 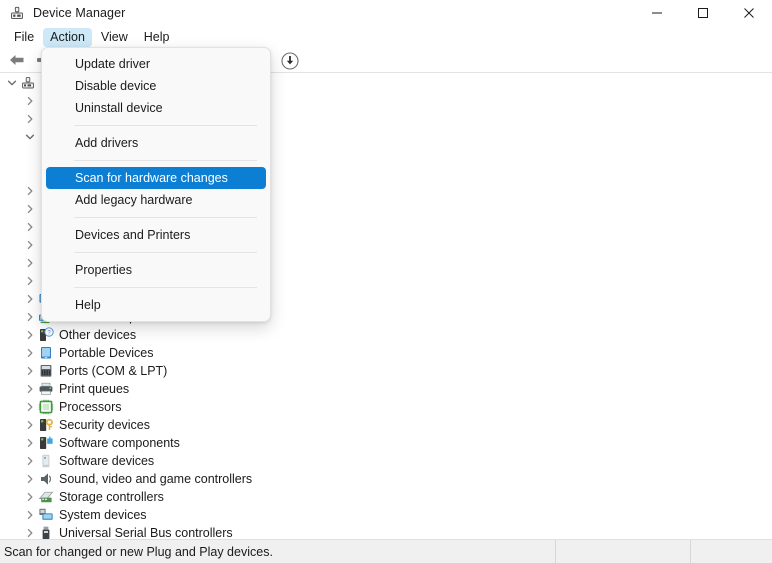 I want to click on tree-row-label: Software devices, so click(x=107, y=461).